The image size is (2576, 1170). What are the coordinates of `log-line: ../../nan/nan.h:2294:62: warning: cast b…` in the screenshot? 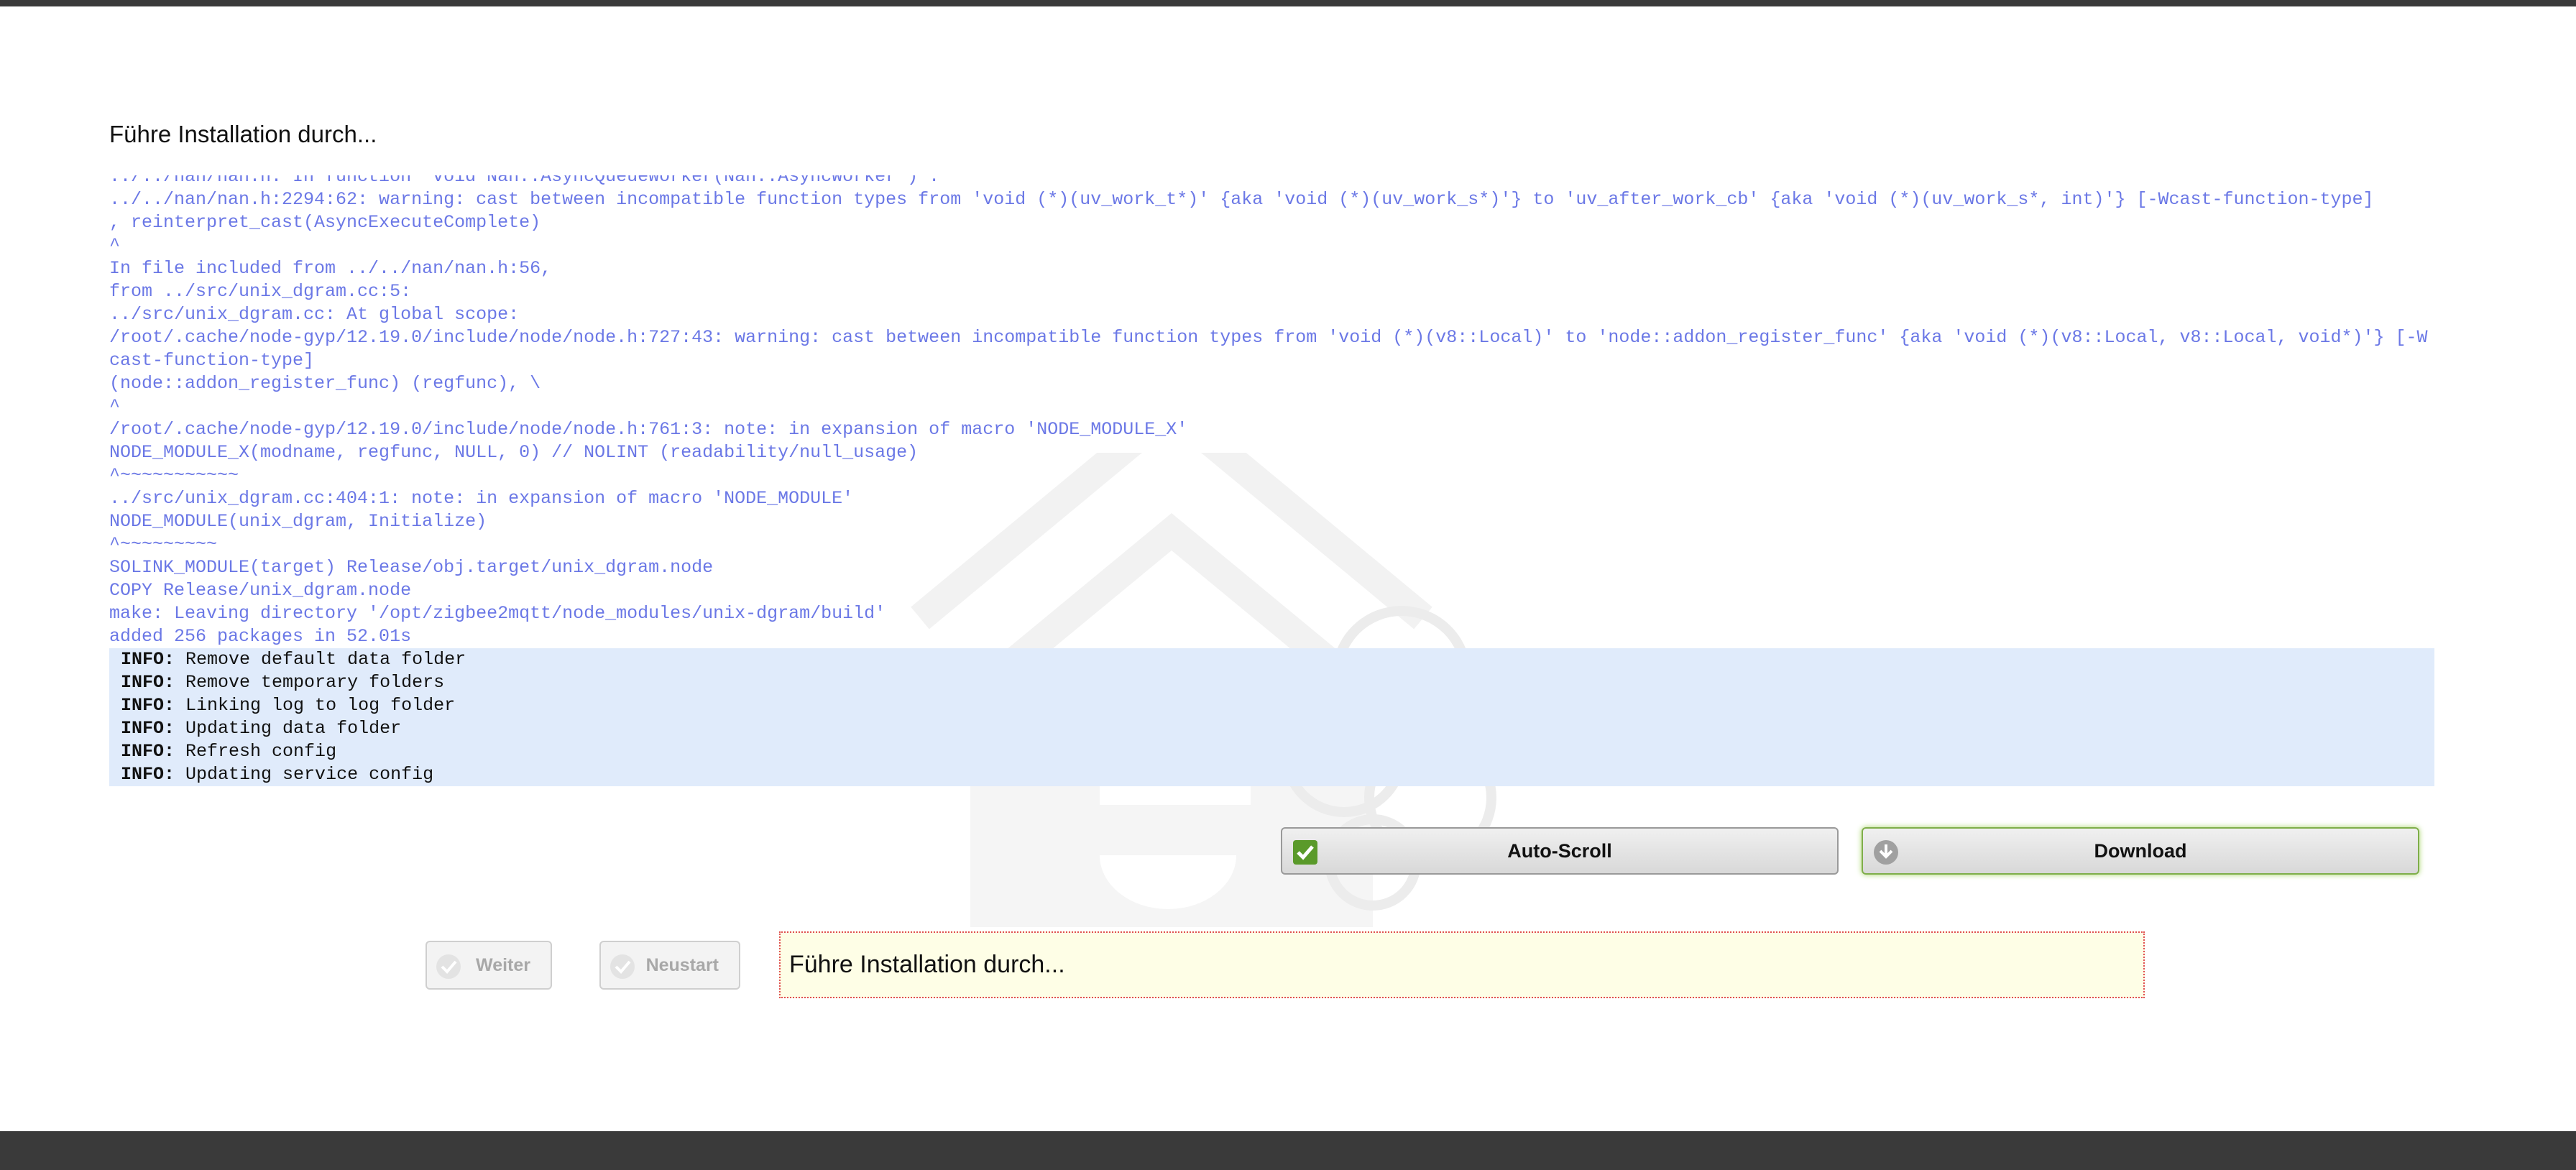 It's located at (1241, 199).